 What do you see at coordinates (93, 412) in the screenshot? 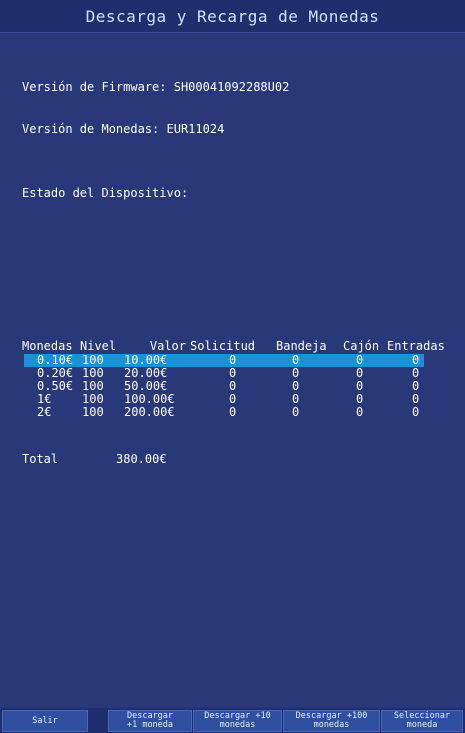
I see `cell-nivel: 100` at bounding box center [93, 412].